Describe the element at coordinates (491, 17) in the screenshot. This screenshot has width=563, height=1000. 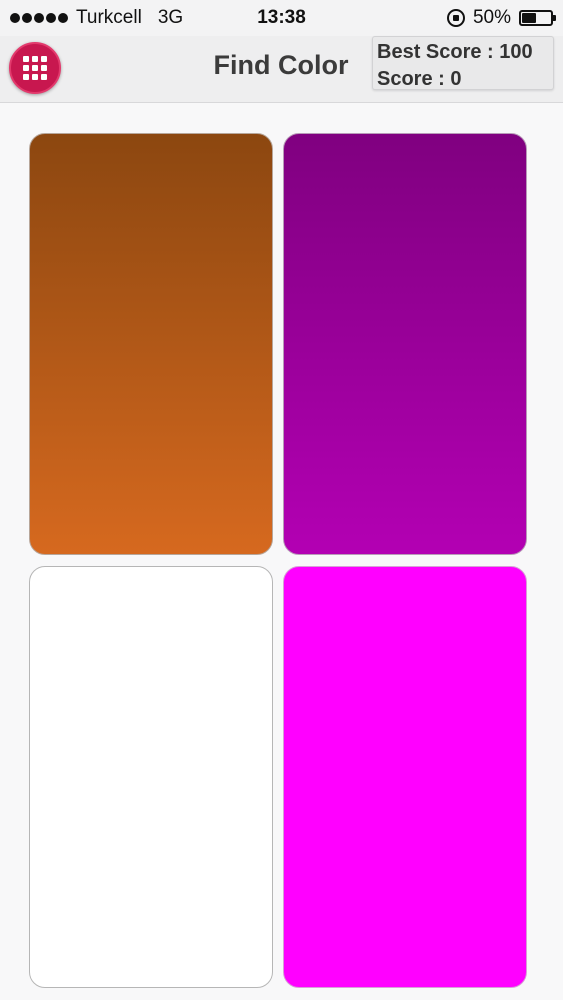
I see `battery-percentage: 50%` at that location.